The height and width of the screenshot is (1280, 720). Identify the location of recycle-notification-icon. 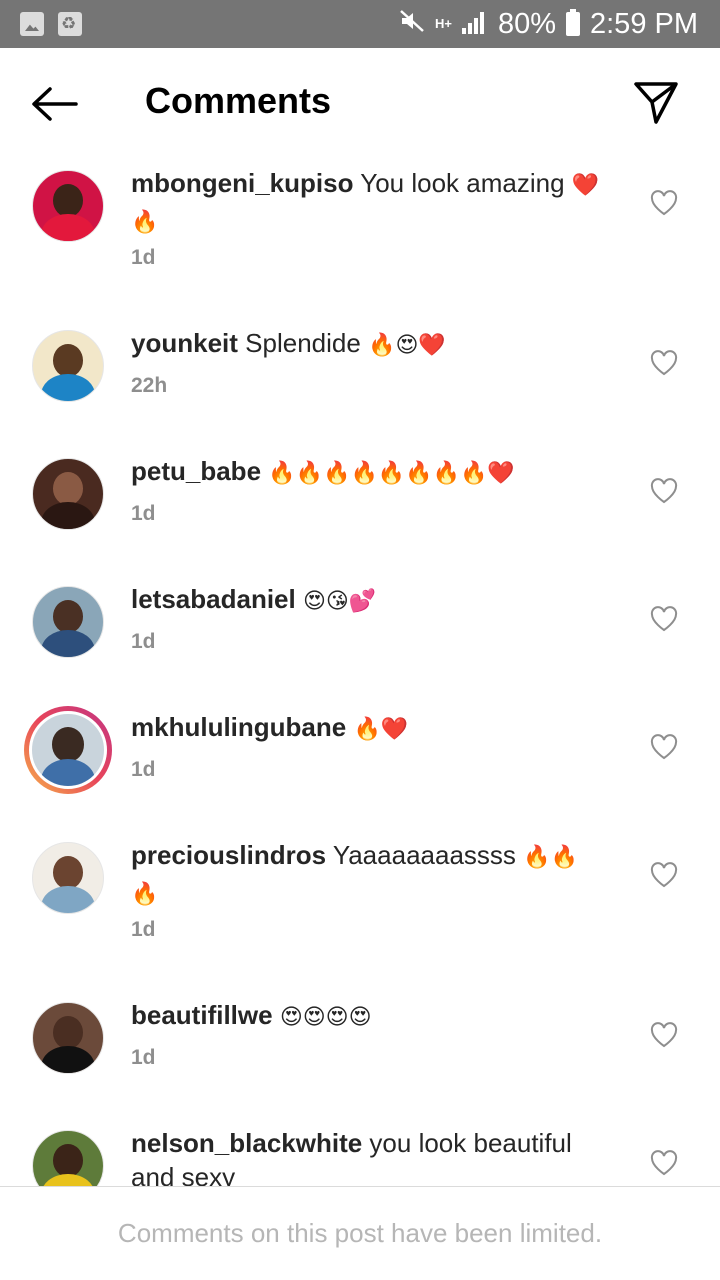
(70, 24).